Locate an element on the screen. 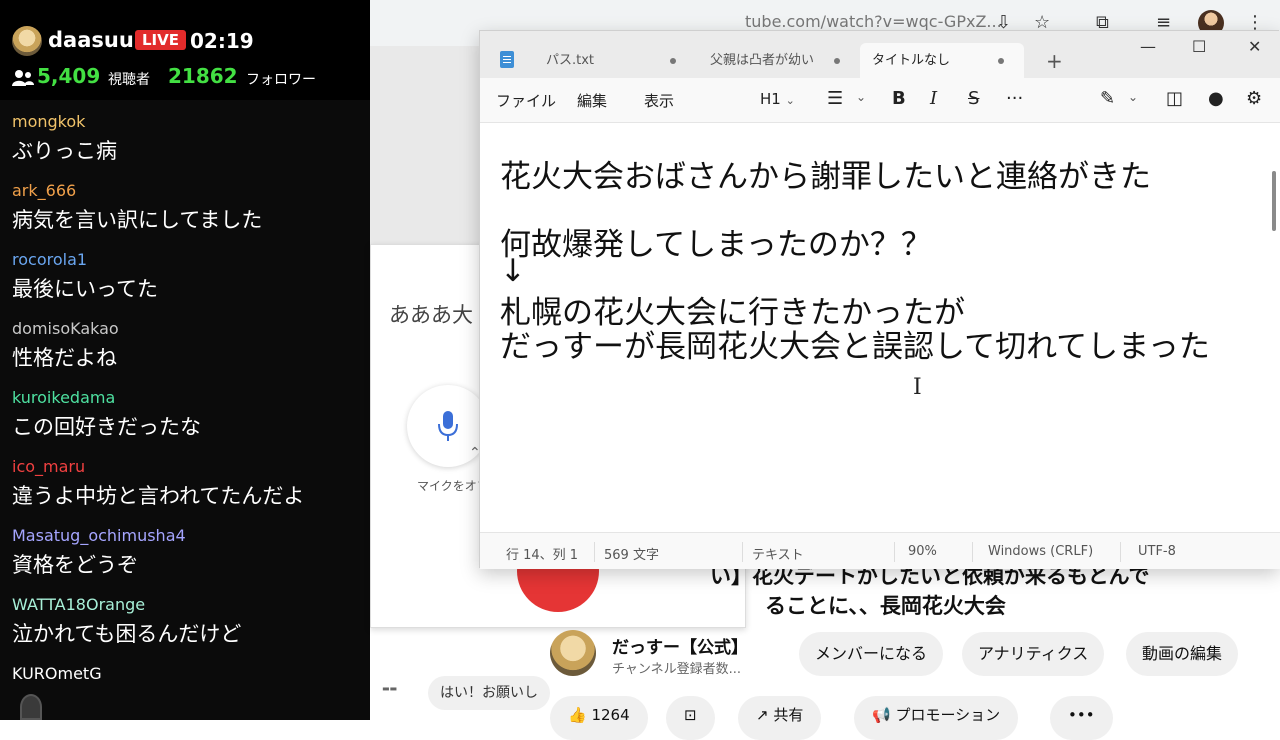  chat-username: mongkok is located at coordinates (49, 121).